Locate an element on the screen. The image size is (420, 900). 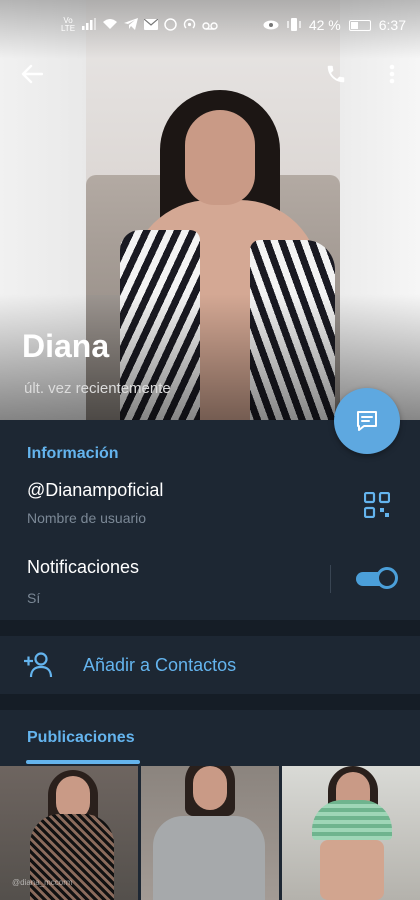
add-contact-row: Añadir a Contactos is located at coordinates (210, 665).